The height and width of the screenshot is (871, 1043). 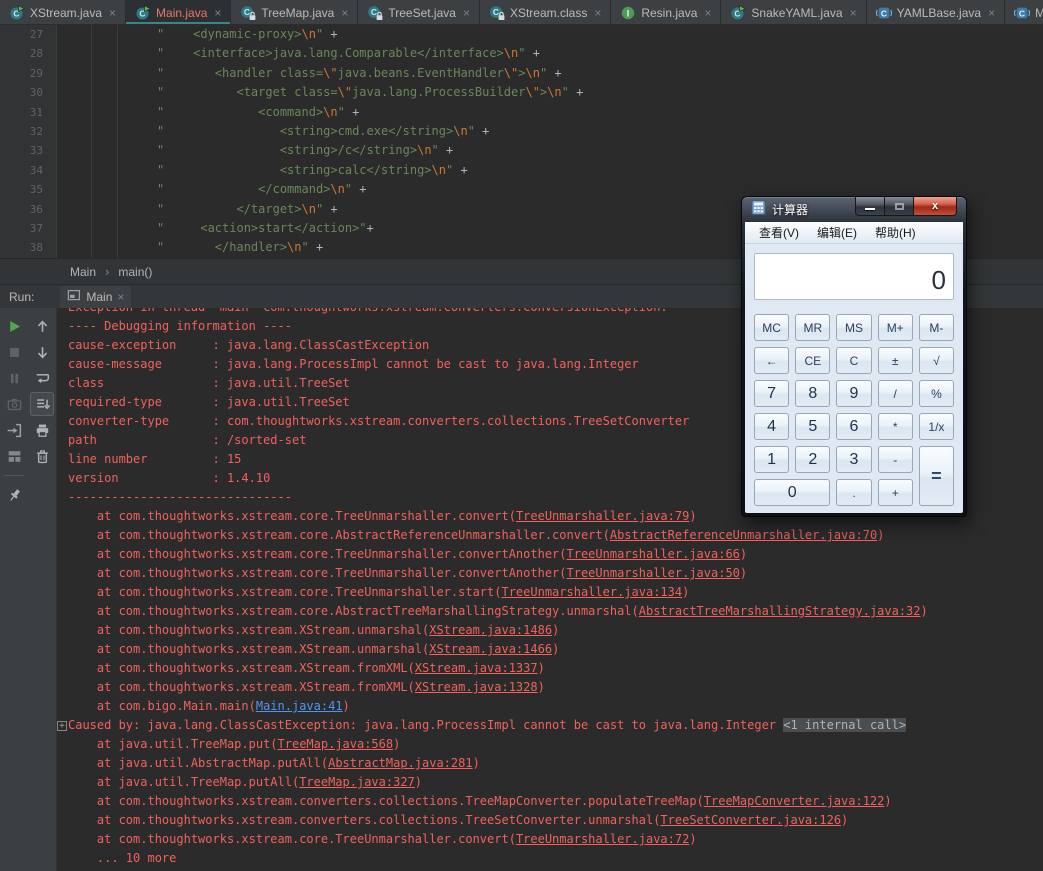 What do you see at coordinates (666, 12) in the screenshot?
I see `editor-tab-resin-java: I Resin.java ×` at bounding box center [666, 12].